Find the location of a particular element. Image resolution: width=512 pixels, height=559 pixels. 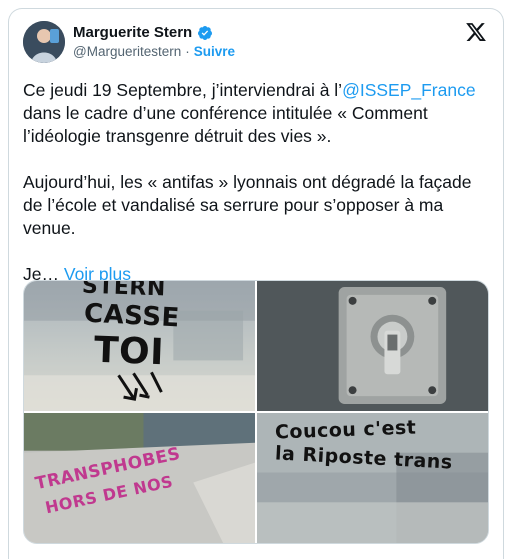

x-logo-icon is located at coordinates (476, 32).